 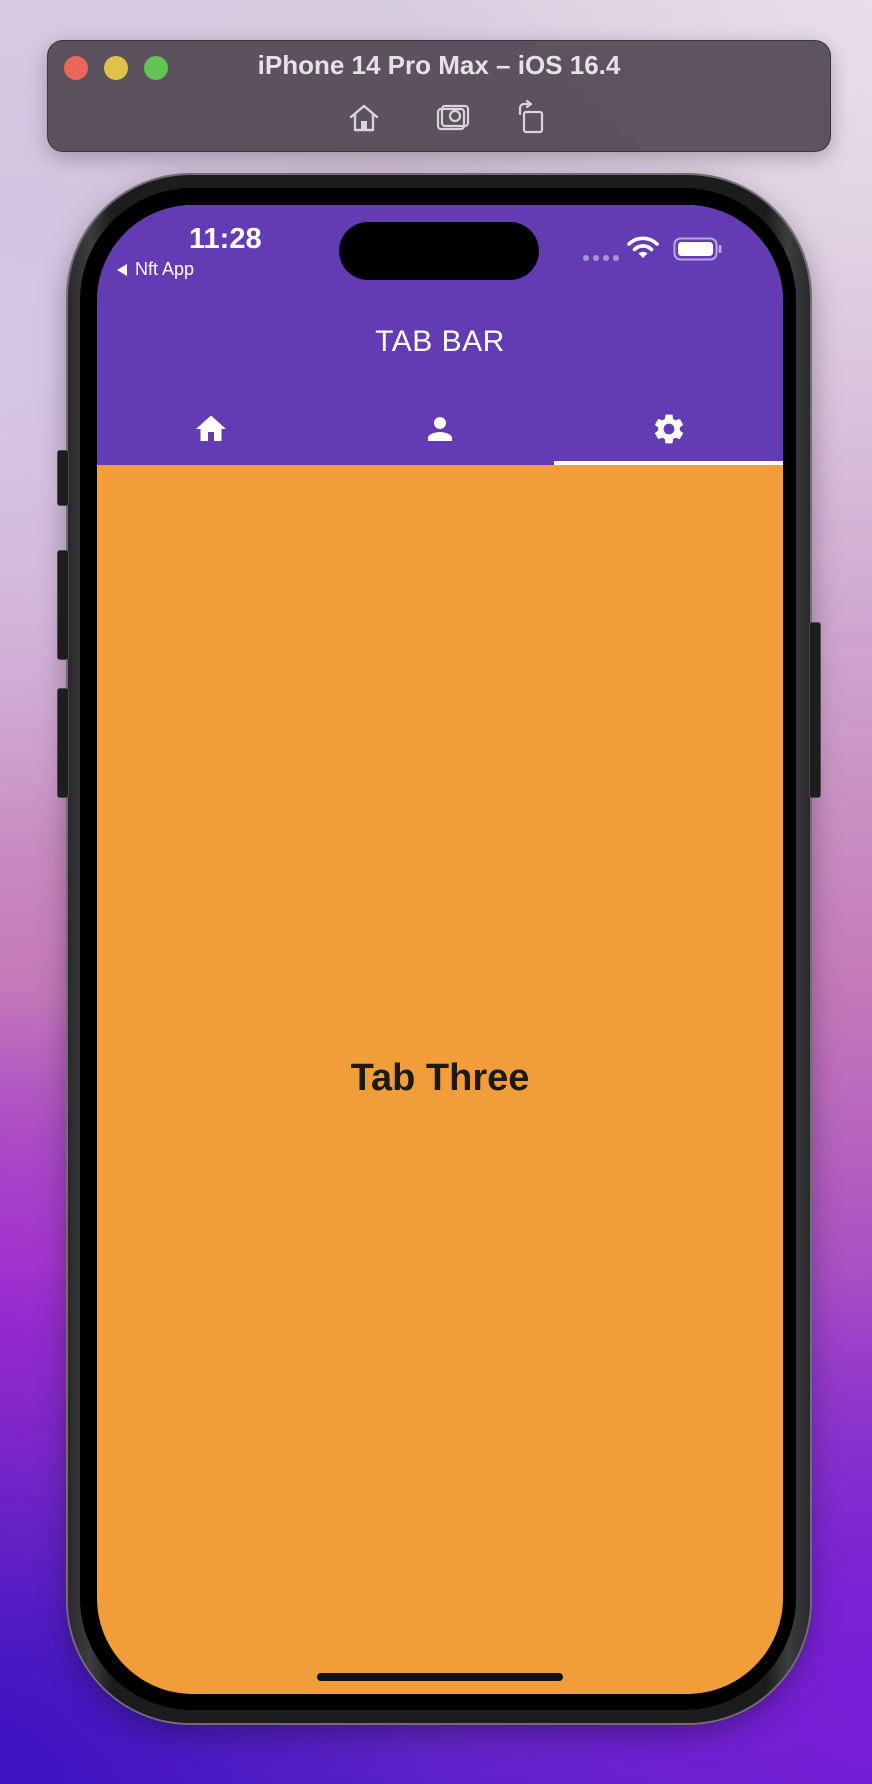 I want to click on tab-home, so click(x=211, y=429).